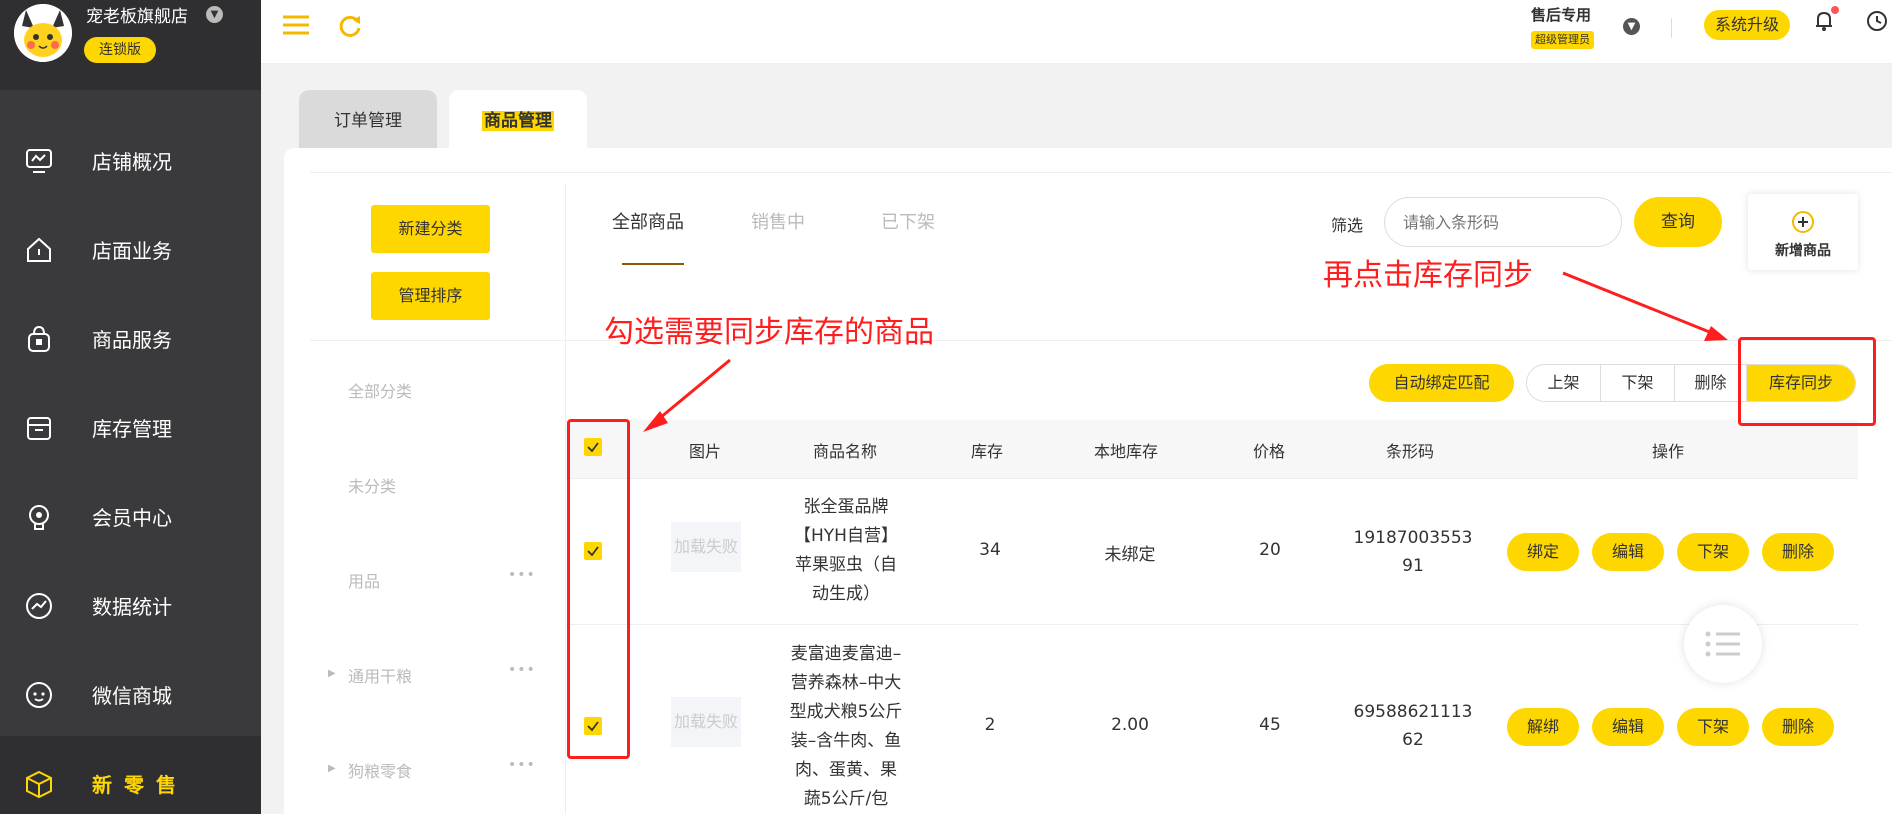  I want to click on sidebar-item-label: 会员中心, so click(132, 518).